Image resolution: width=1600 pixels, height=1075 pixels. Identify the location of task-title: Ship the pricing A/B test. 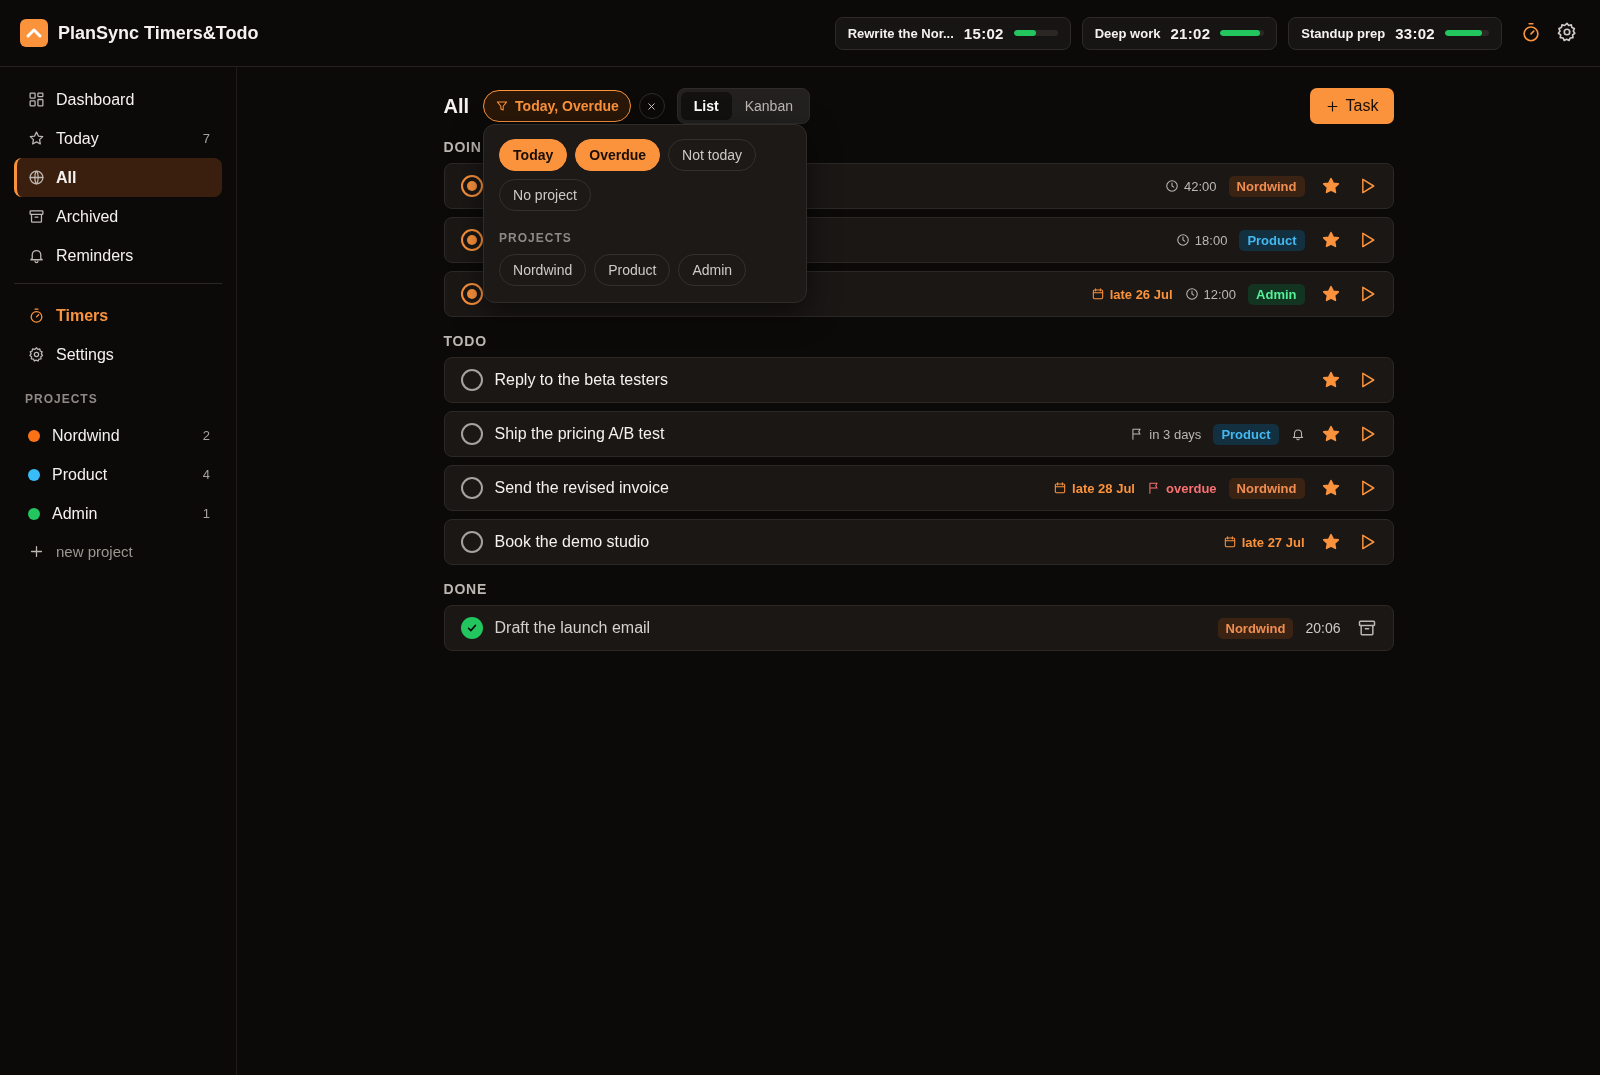
(580, 434).